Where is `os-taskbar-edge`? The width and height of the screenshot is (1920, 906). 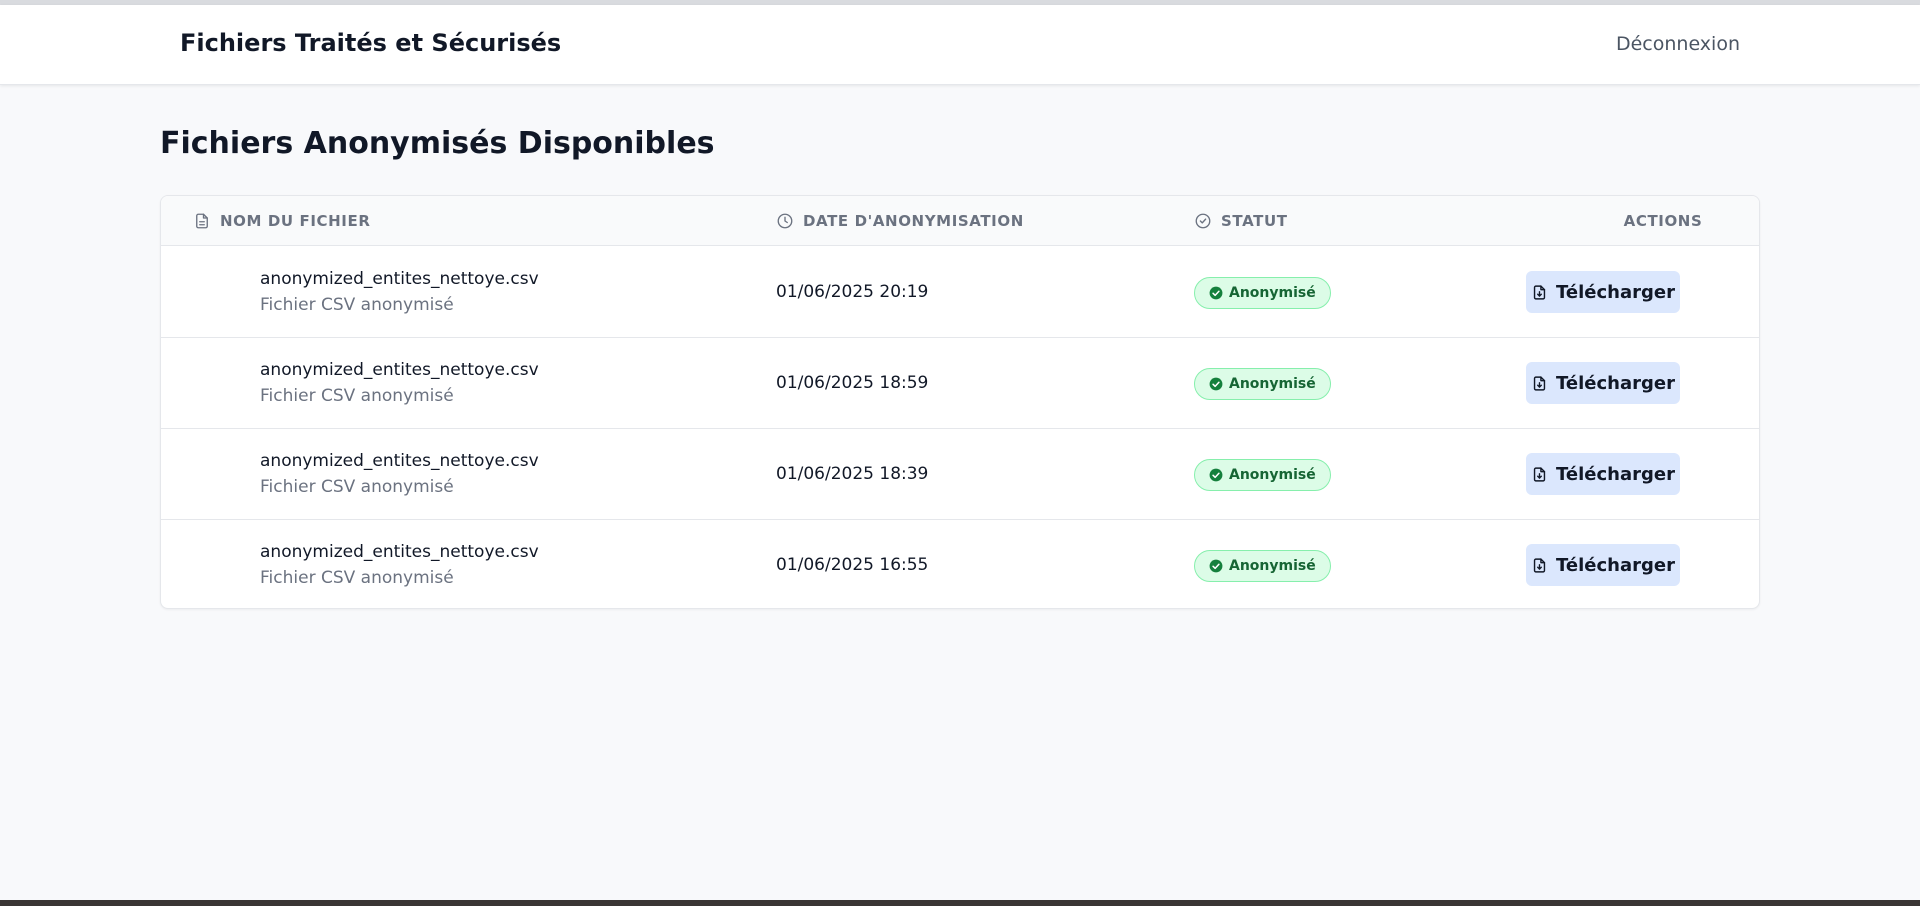
os-taskbar-edge is located at coordinates (960, 903).